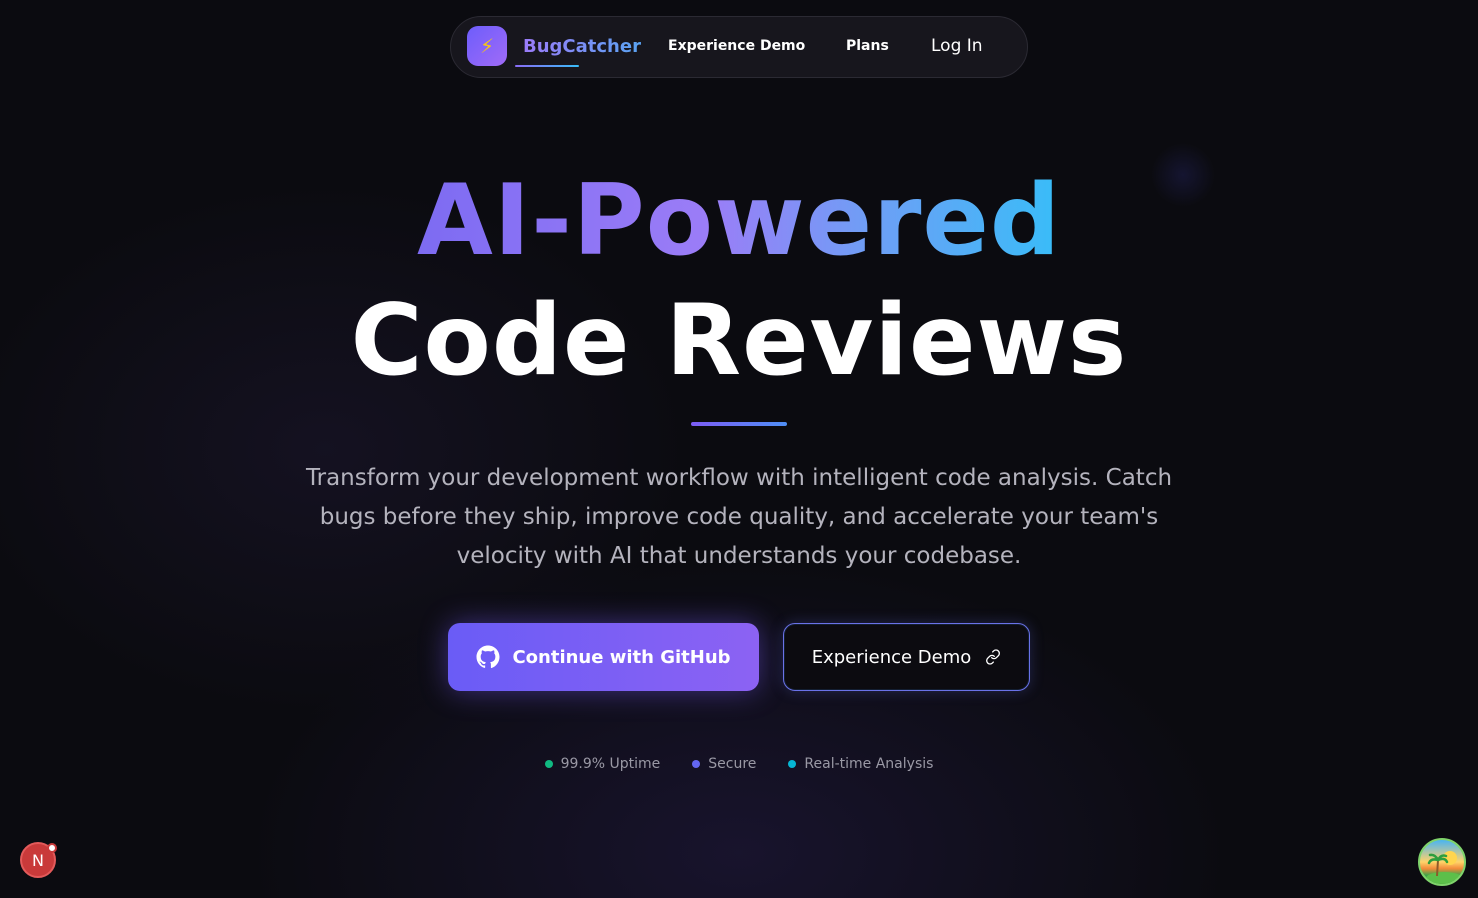  I want to click on hero-title-line2: Code Reviews, so click(739, 341).